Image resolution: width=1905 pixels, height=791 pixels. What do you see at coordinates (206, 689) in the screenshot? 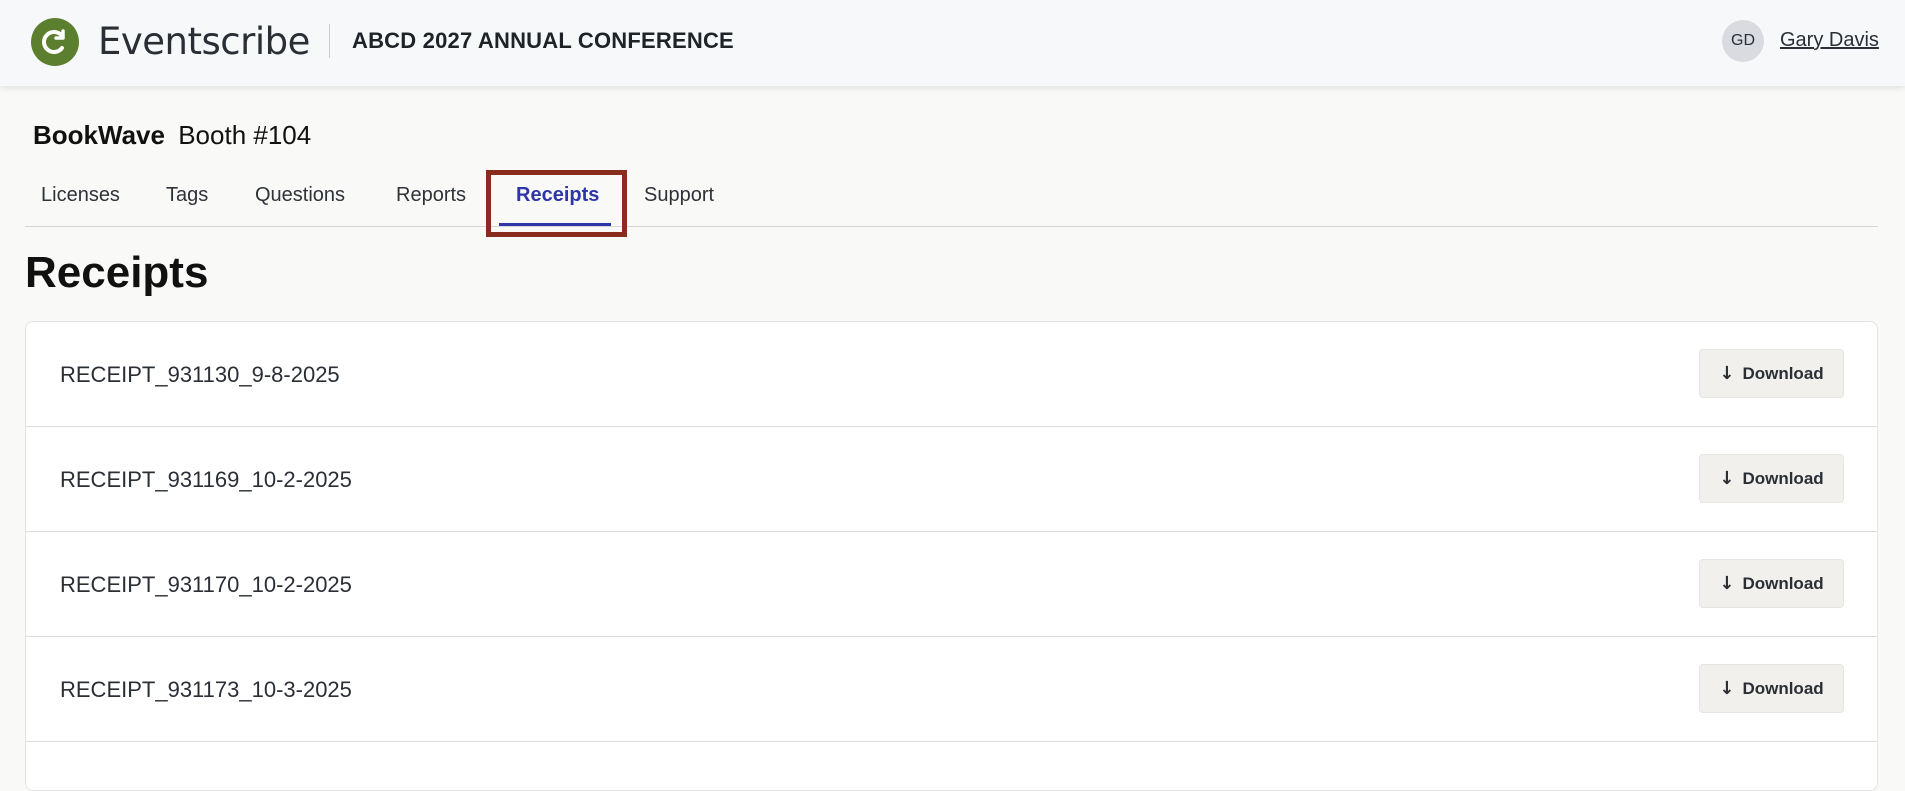
I see `receipt-name: RECEIPT_931173_10-3-2025` at bounding box center [206, 689].